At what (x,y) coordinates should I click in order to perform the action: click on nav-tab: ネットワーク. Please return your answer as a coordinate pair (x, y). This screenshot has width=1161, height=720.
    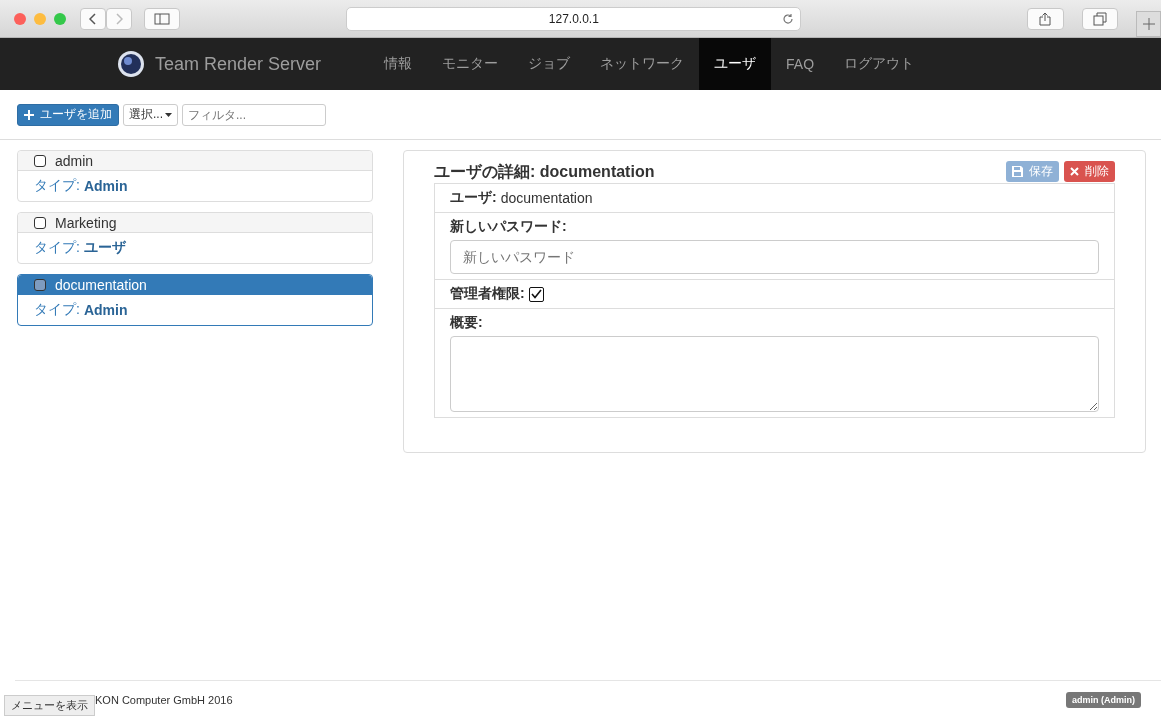
    Looking at the image, I should click on (642, 64).